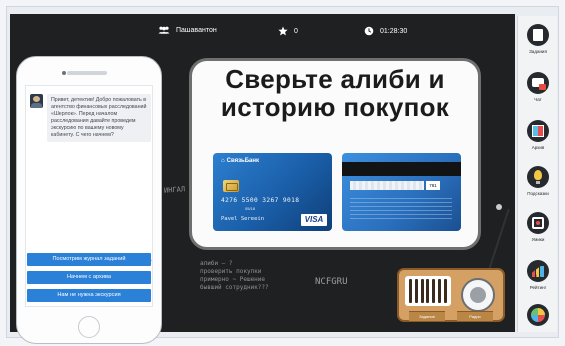  Describe the element at coordinates (478, 295) in the screenshot. I see `radio-dial-icon` at that location.